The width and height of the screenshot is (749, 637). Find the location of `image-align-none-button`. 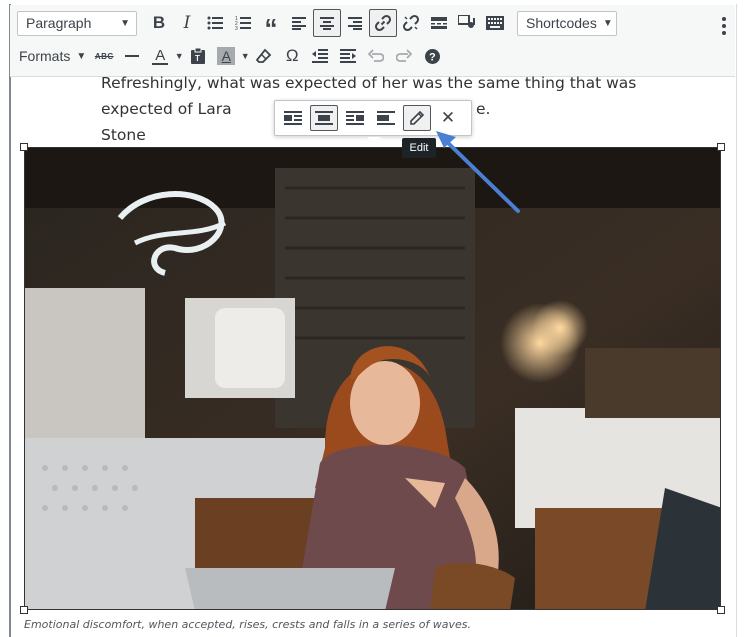

image-align-none-button is located at coordinates (386, 118).